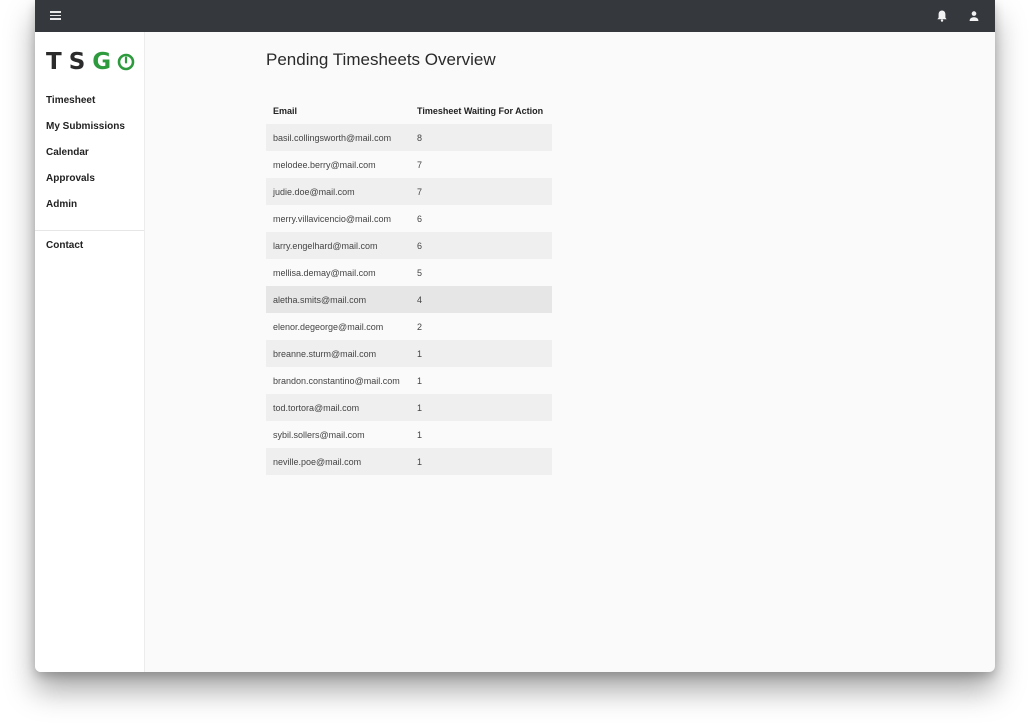  I want to click on clock-power-icon, so click(126, 62).